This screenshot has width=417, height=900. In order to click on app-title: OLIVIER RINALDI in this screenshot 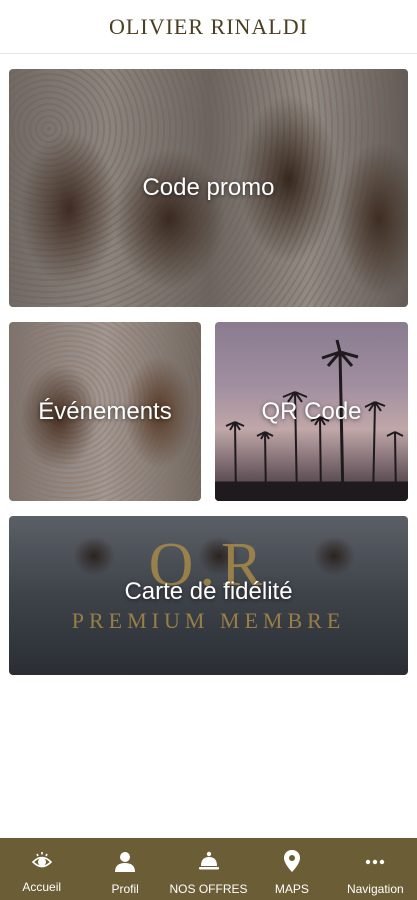, I will do `click(208, 26)`.